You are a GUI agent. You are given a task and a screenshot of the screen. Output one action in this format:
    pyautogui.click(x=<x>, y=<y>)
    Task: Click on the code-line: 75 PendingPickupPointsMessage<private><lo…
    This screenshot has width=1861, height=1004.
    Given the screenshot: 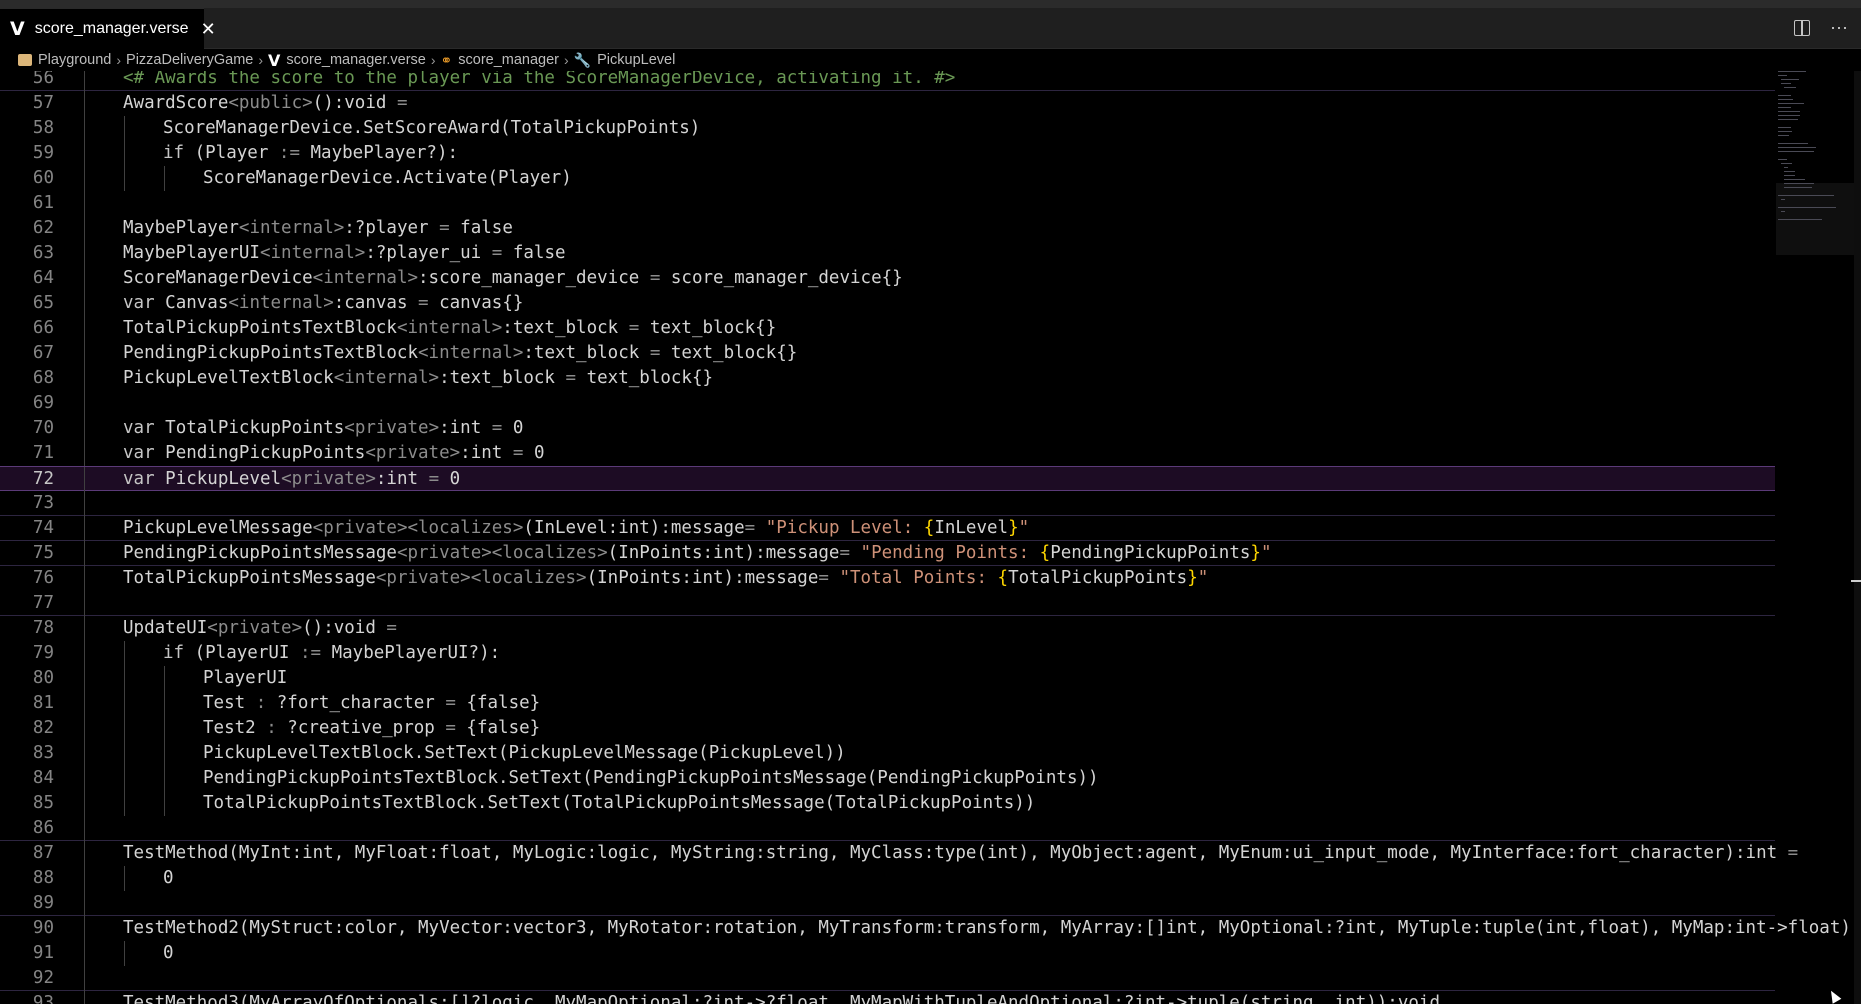 What is the action you would take?
    pyautogui.click(x=887, y=553)
    